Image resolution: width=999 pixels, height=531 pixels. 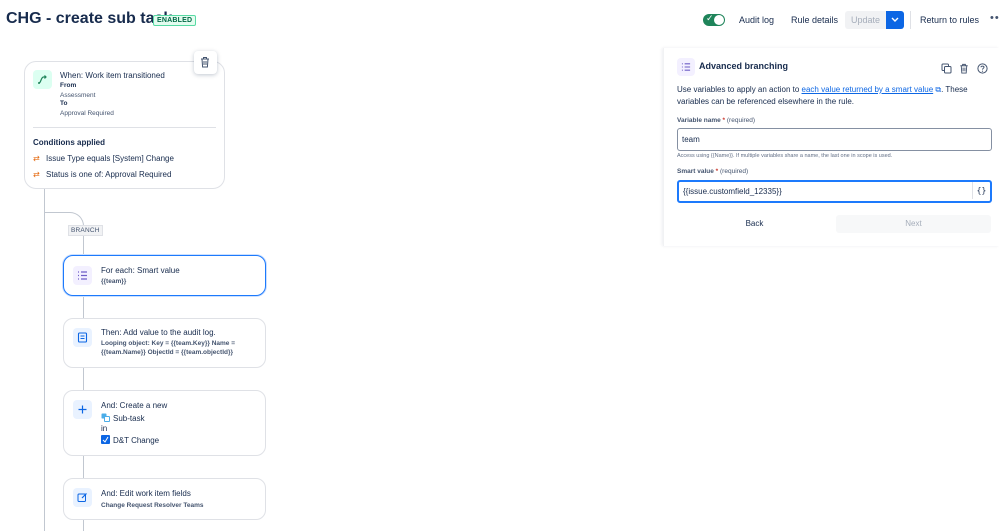 I want to click on status-badge: ENABLED, so click(x=175, y=20).